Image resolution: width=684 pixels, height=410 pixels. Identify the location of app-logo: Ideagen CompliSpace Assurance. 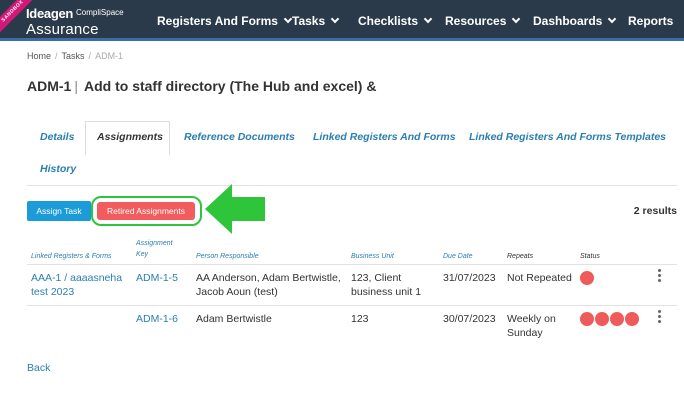
(75, 21).